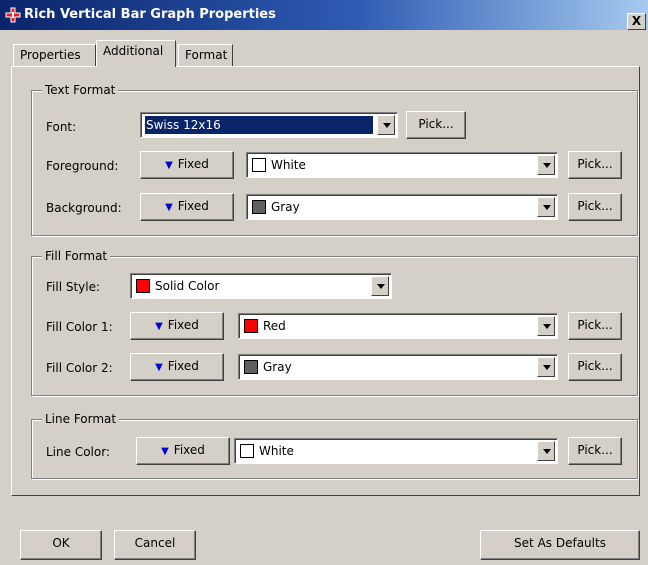  Describe the element at coordinates (189, 450) in the screenshot. I see `line-color-mode-label: Fixed` at that location.